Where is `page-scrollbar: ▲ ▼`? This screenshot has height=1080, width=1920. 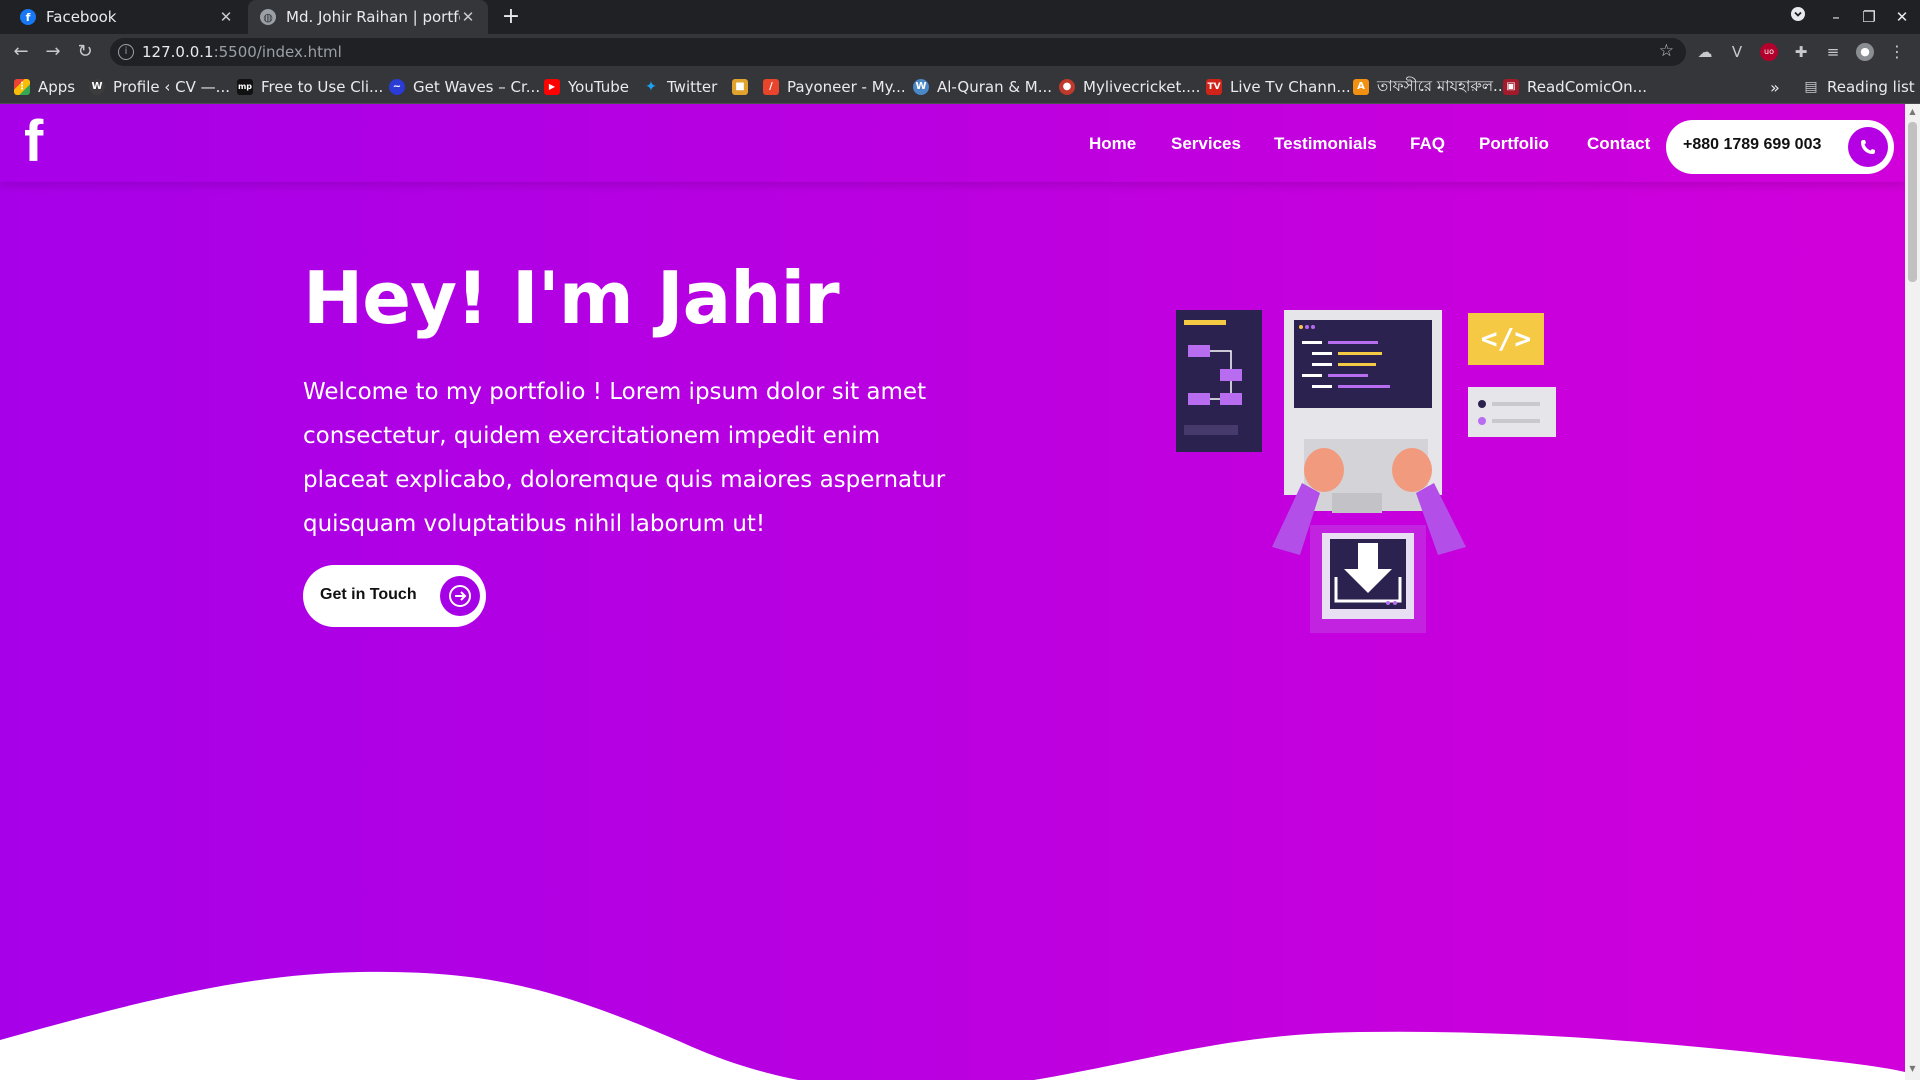 page-scrollbar: ▲ ▼ is located at coordinates (1912, 592).